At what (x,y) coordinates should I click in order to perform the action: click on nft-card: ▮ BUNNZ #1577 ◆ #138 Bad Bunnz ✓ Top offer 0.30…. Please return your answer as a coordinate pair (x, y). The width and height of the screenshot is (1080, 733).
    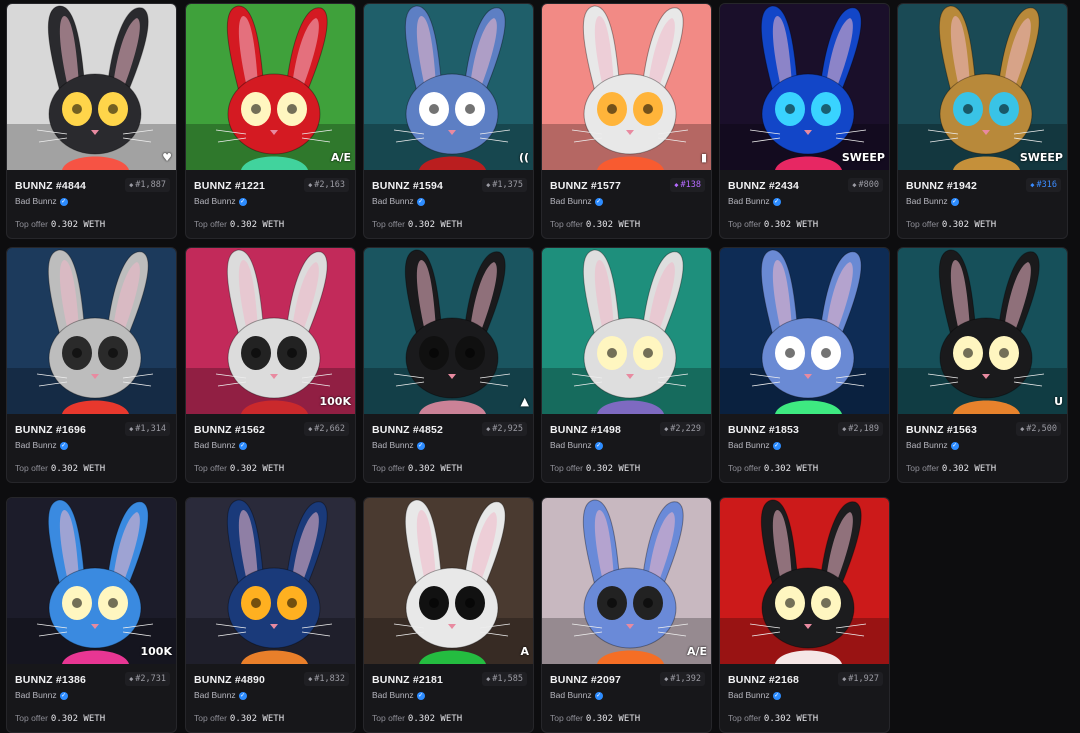
    Looking at the image, I should click on (626, 121).